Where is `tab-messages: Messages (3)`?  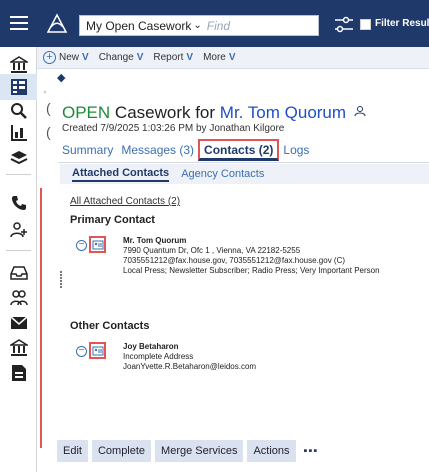 tab-messages: Messages (3) is located at coordinates (157, 150).